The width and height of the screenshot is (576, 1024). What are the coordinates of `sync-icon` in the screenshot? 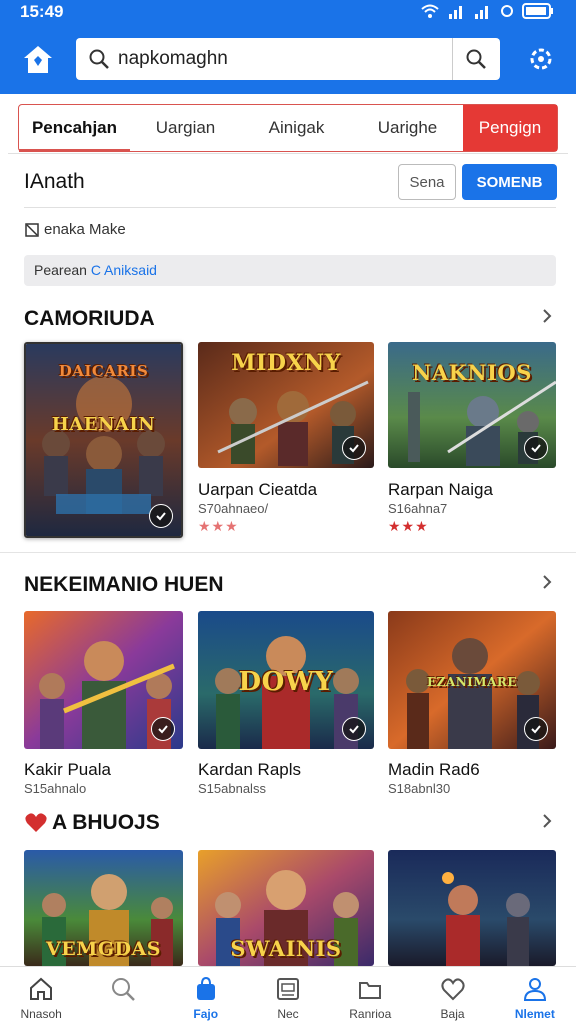 It's located at (507, 11).